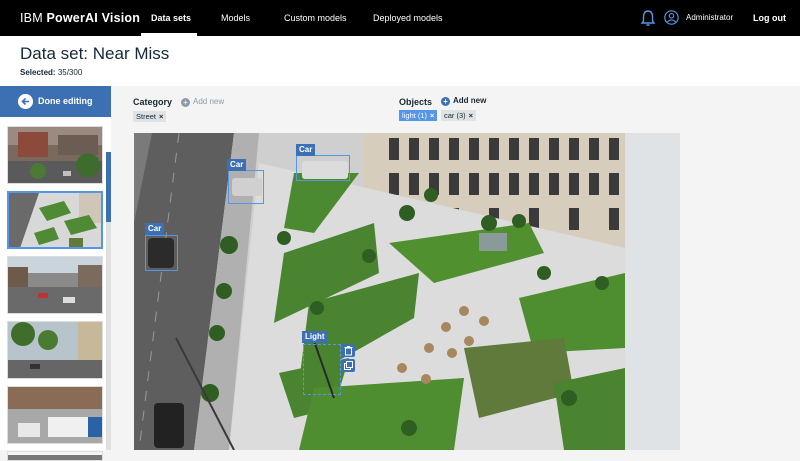 This screenshot has height=461, width=800. I want to click on partial-thumbnail, so click(55, 457).